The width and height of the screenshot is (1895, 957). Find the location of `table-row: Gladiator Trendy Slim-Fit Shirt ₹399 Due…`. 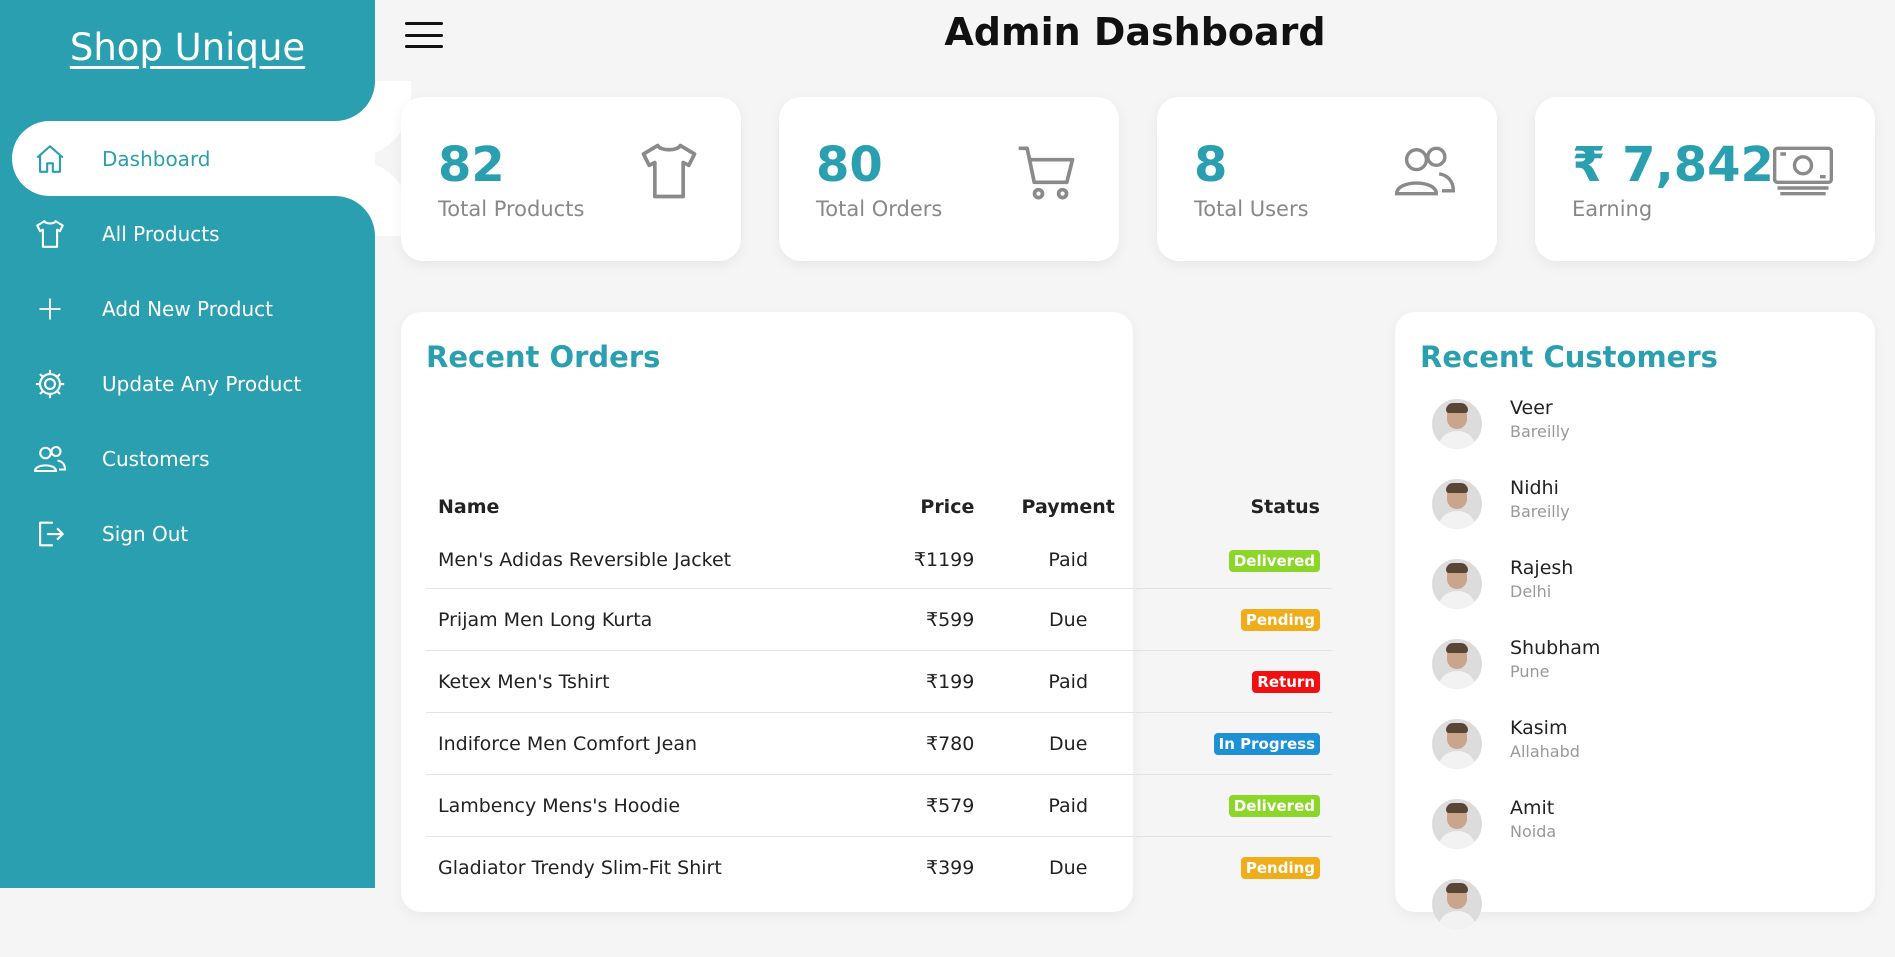

table-row: Gladiator Trendy Slim-Fit Shirt ₹399 Due… is located at coordinates (879, 867).